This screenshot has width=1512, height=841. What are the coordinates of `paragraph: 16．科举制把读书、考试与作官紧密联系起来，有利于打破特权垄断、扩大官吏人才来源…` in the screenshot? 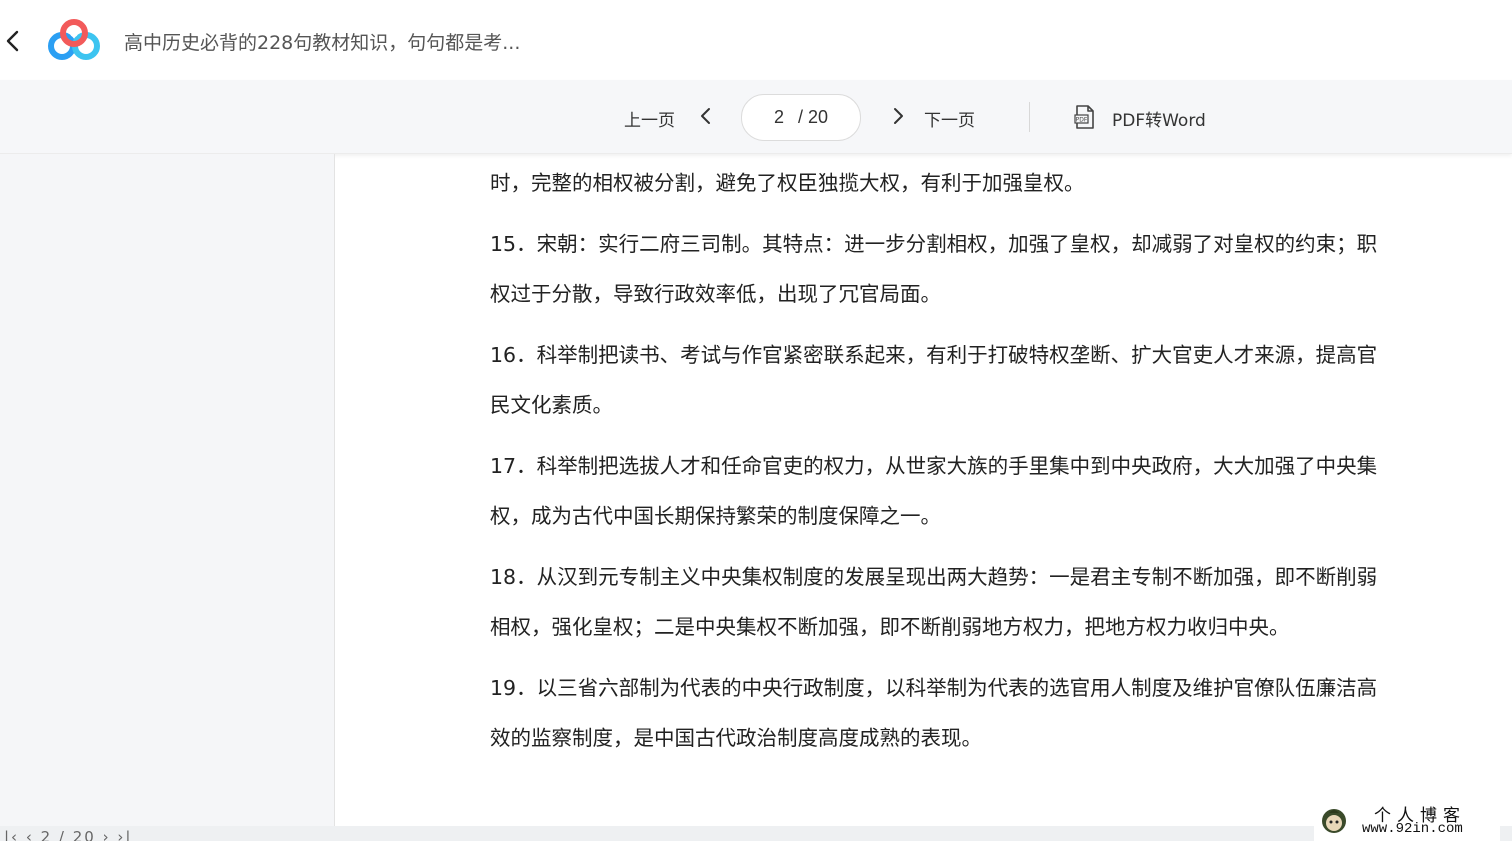 It's located at (934, 380).